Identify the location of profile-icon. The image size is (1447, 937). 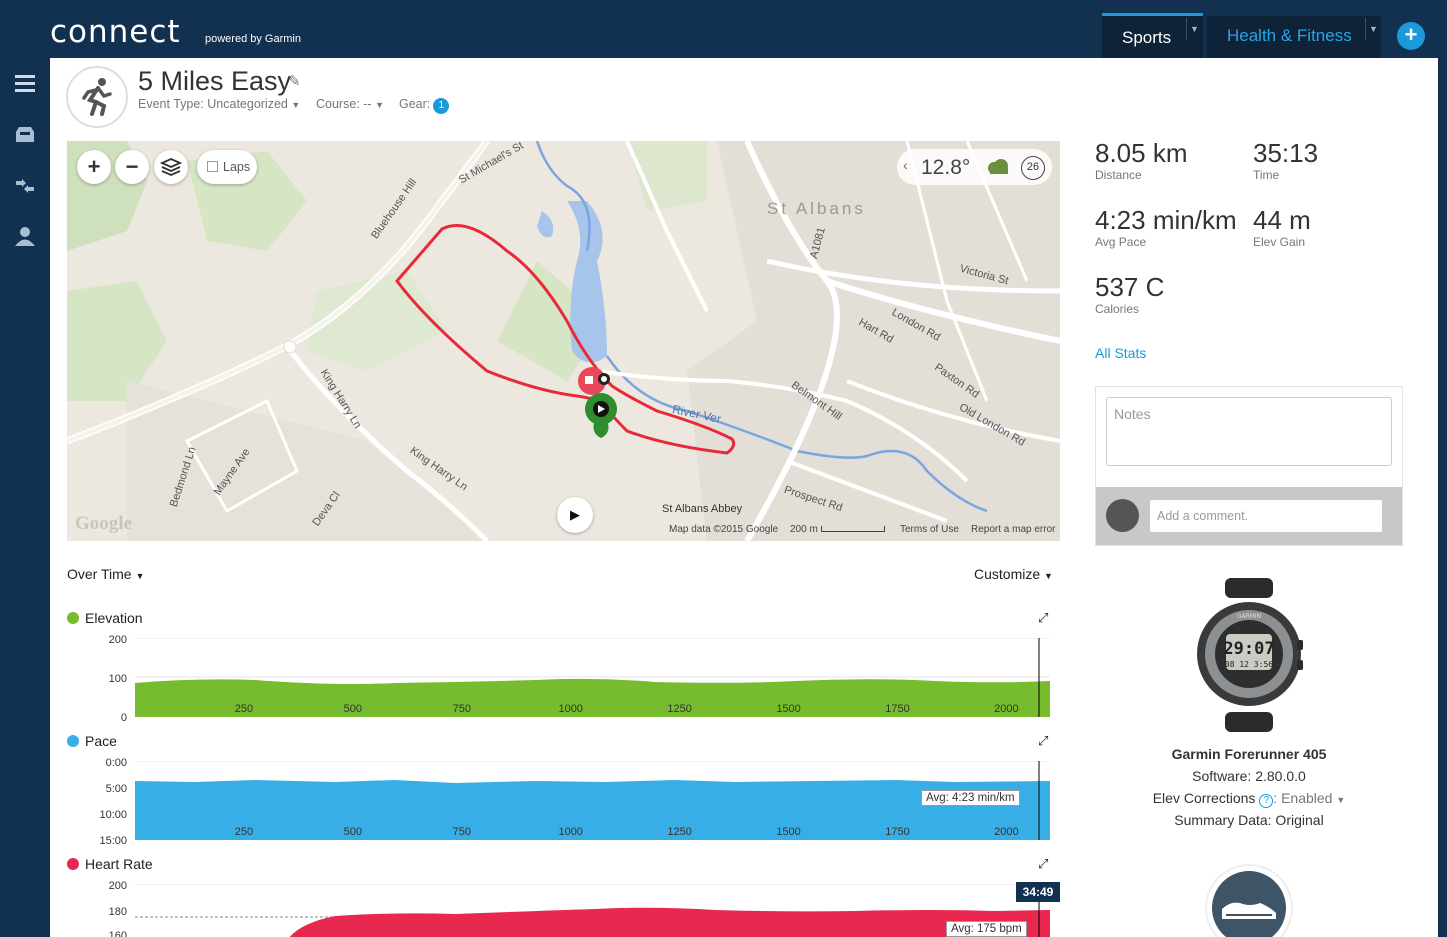
(25, 236).